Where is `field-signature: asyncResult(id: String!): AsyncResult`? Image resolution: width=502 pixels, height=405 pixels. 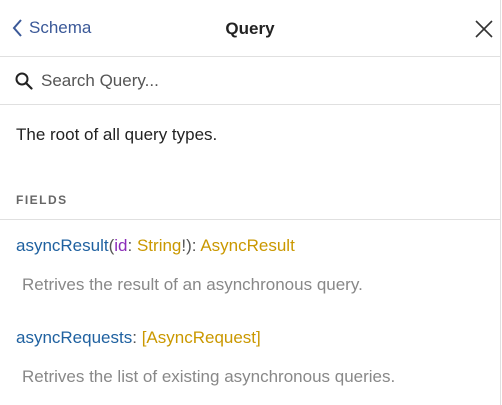
field-signature: asyncResult(id: String!): AsyncResult is located at coordinates (250, 246).